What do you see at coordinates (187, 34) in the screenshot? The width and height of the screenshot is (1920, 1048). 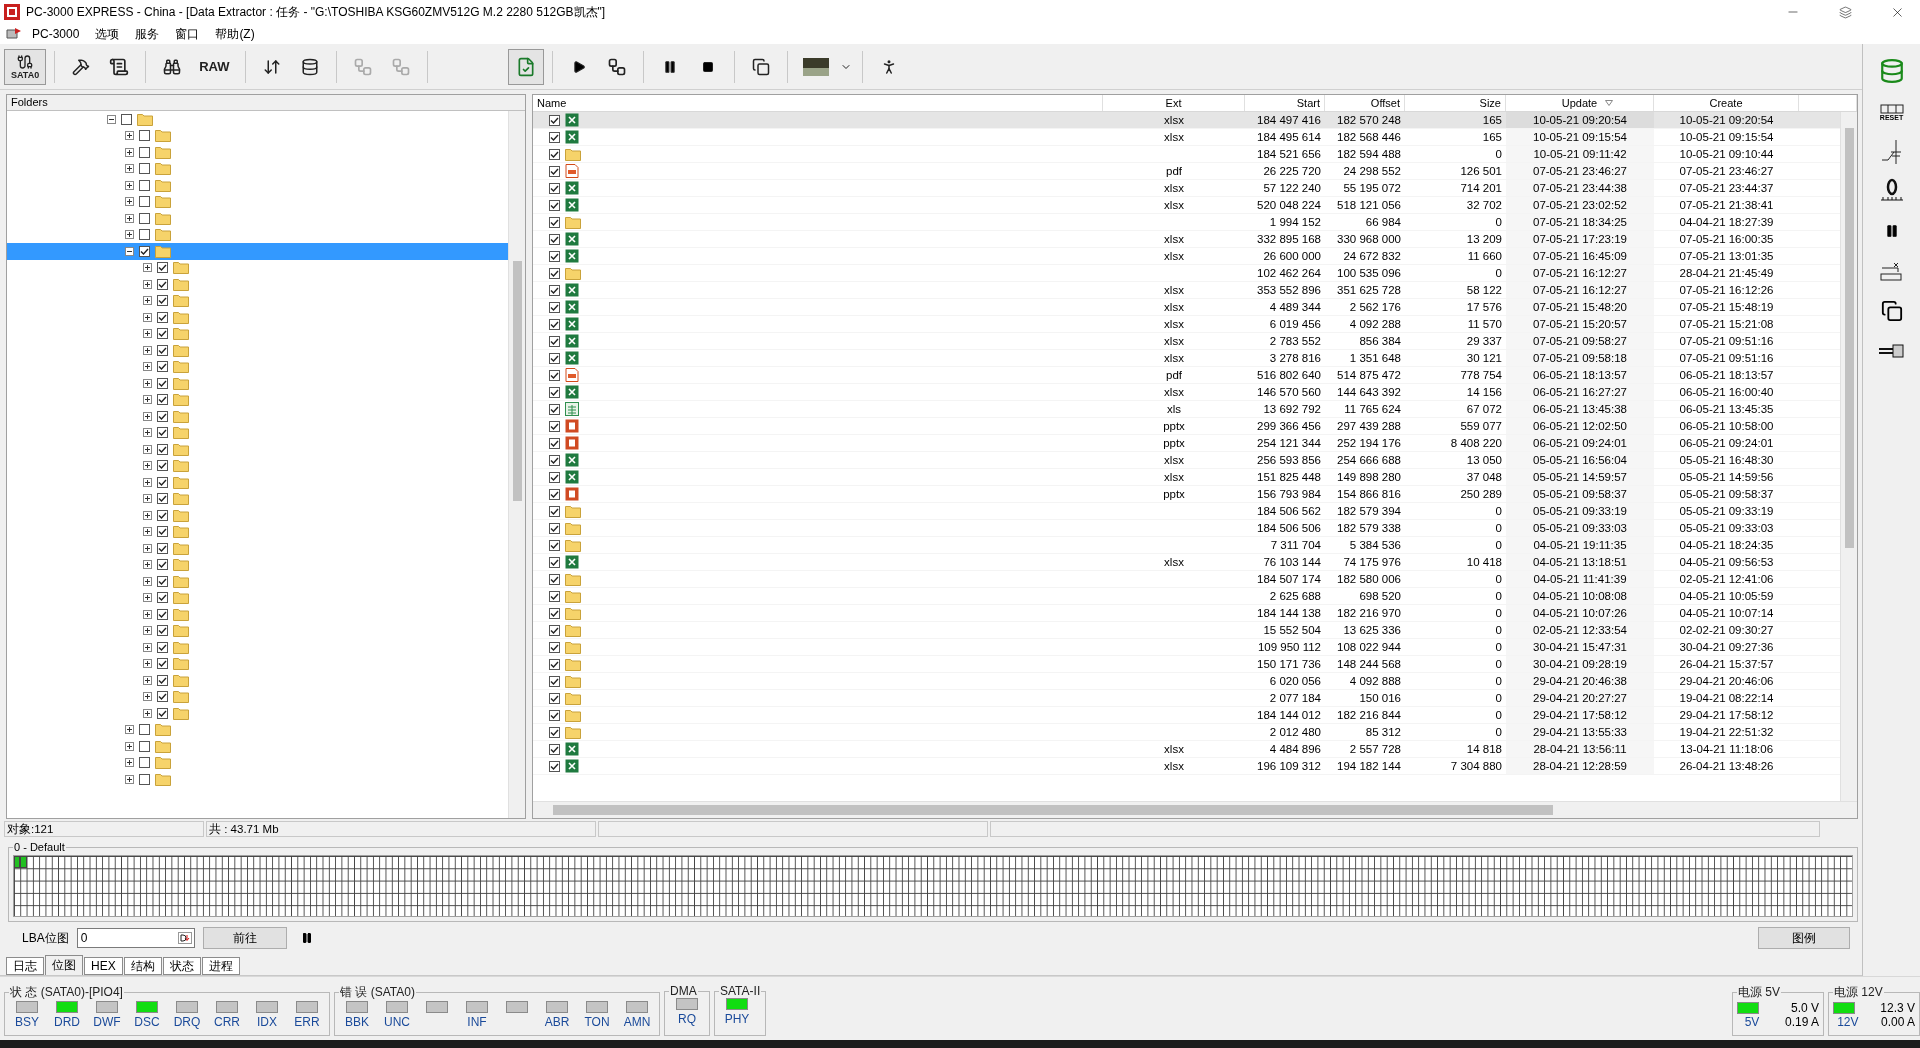 I see `menu-item: 窗口` at bounding box center [187, 34].